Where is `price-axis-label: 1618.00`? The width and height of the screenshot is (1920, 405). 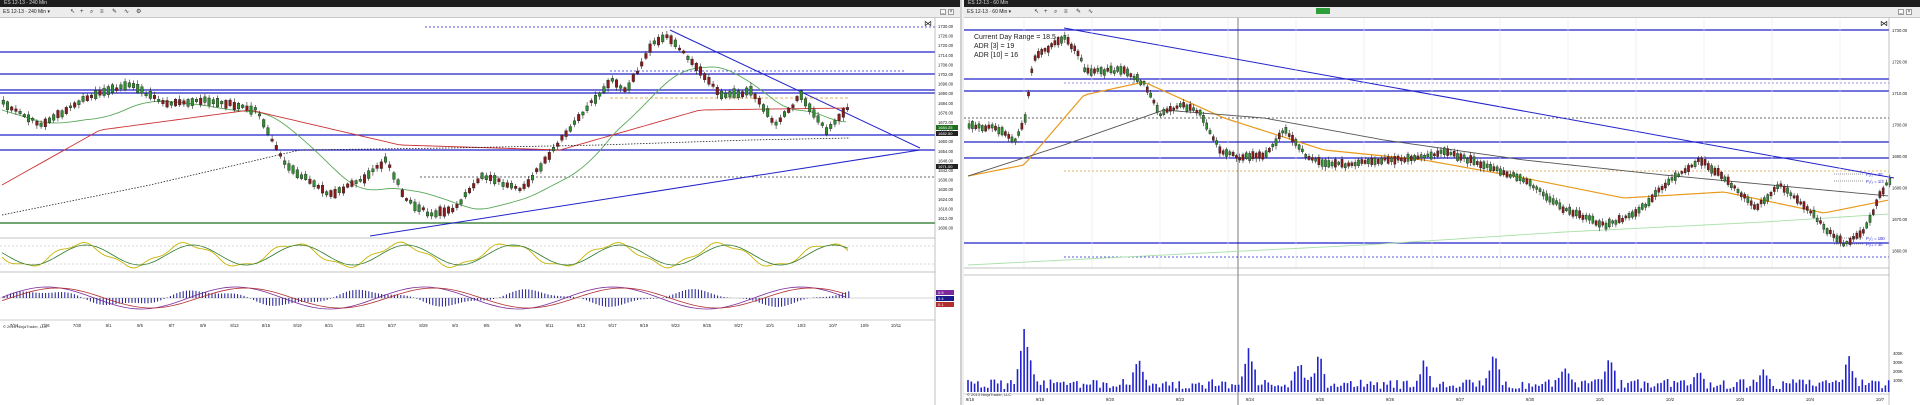
price-axis-label: 1618.00 is located at coordinates (946, 208).